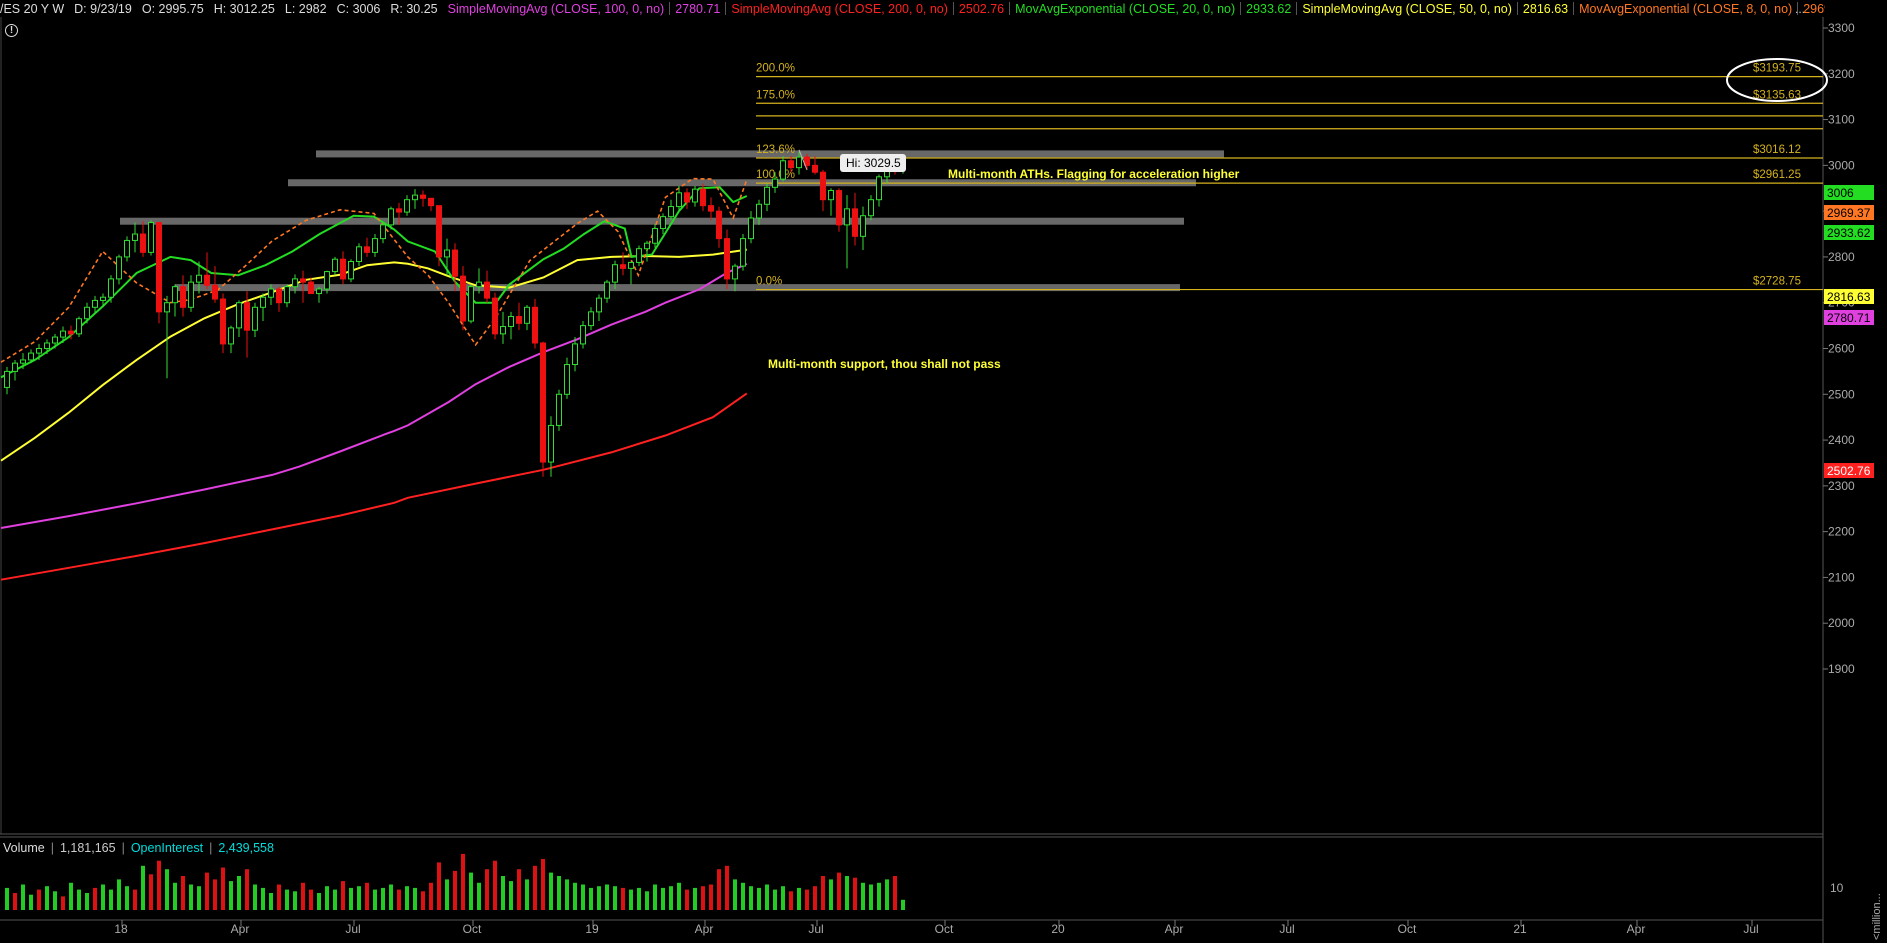  Describe the element at coordinates (246, 848) in the screenshot. I see `open-interest-value: 2,439,558` at that location.